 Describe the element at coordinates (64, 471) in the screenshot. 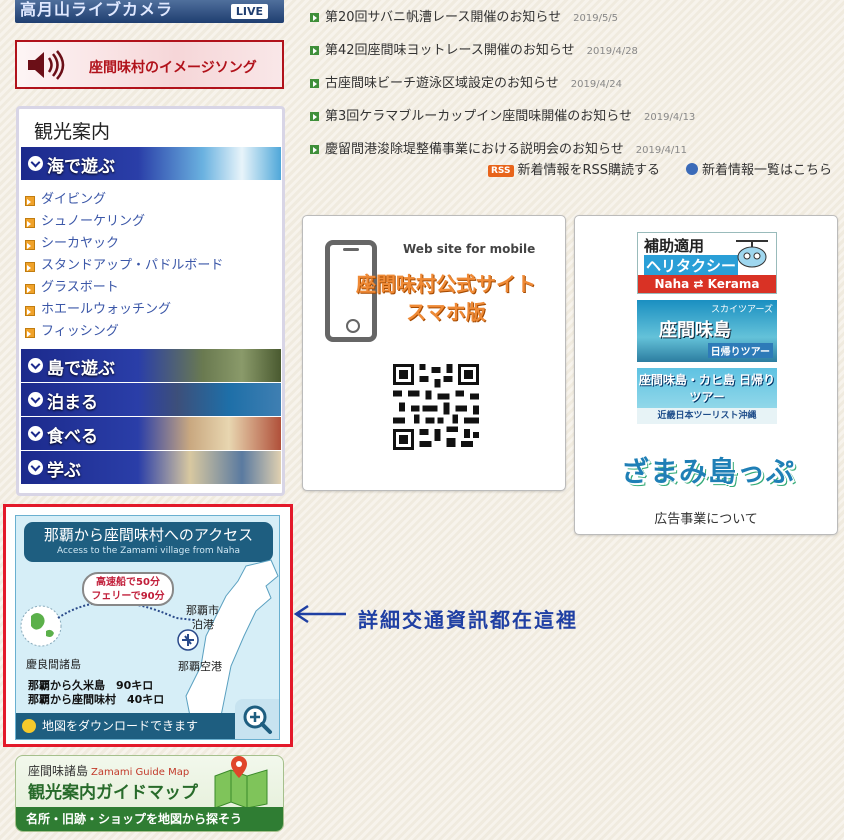

I see `category-learn-label: 学ぶ` at that location.